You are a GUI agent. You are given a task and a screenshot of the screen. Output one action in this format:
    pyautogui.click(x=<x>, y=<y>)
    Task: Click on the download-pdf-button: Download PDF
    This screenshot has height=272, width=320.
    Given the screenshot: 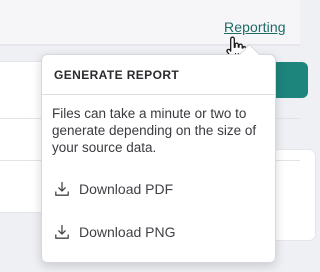 What is the action you would take?
    pyautogui.click(x=159, y=189)
    